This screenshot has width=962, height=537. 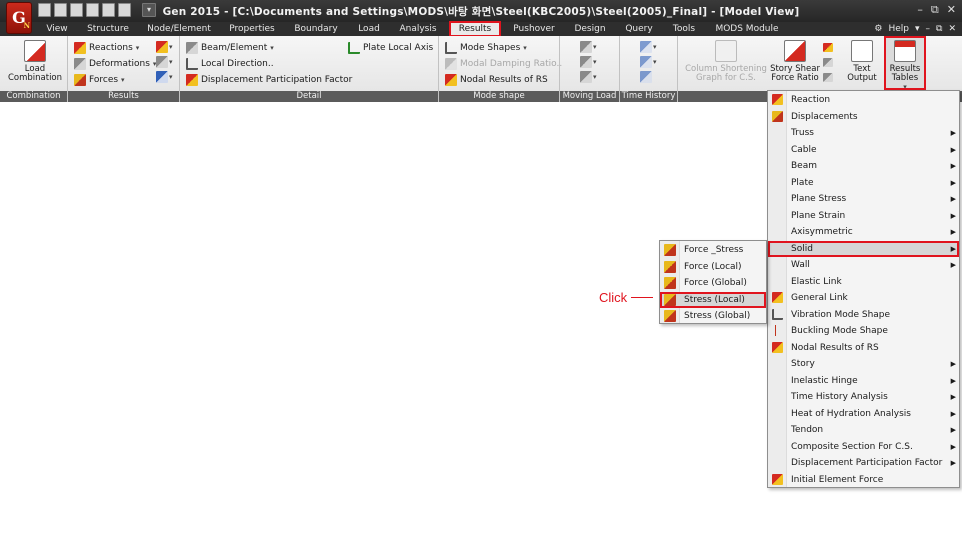 I want to click on menu-item-beam: Beam ▶, so click(x=863, y=166).